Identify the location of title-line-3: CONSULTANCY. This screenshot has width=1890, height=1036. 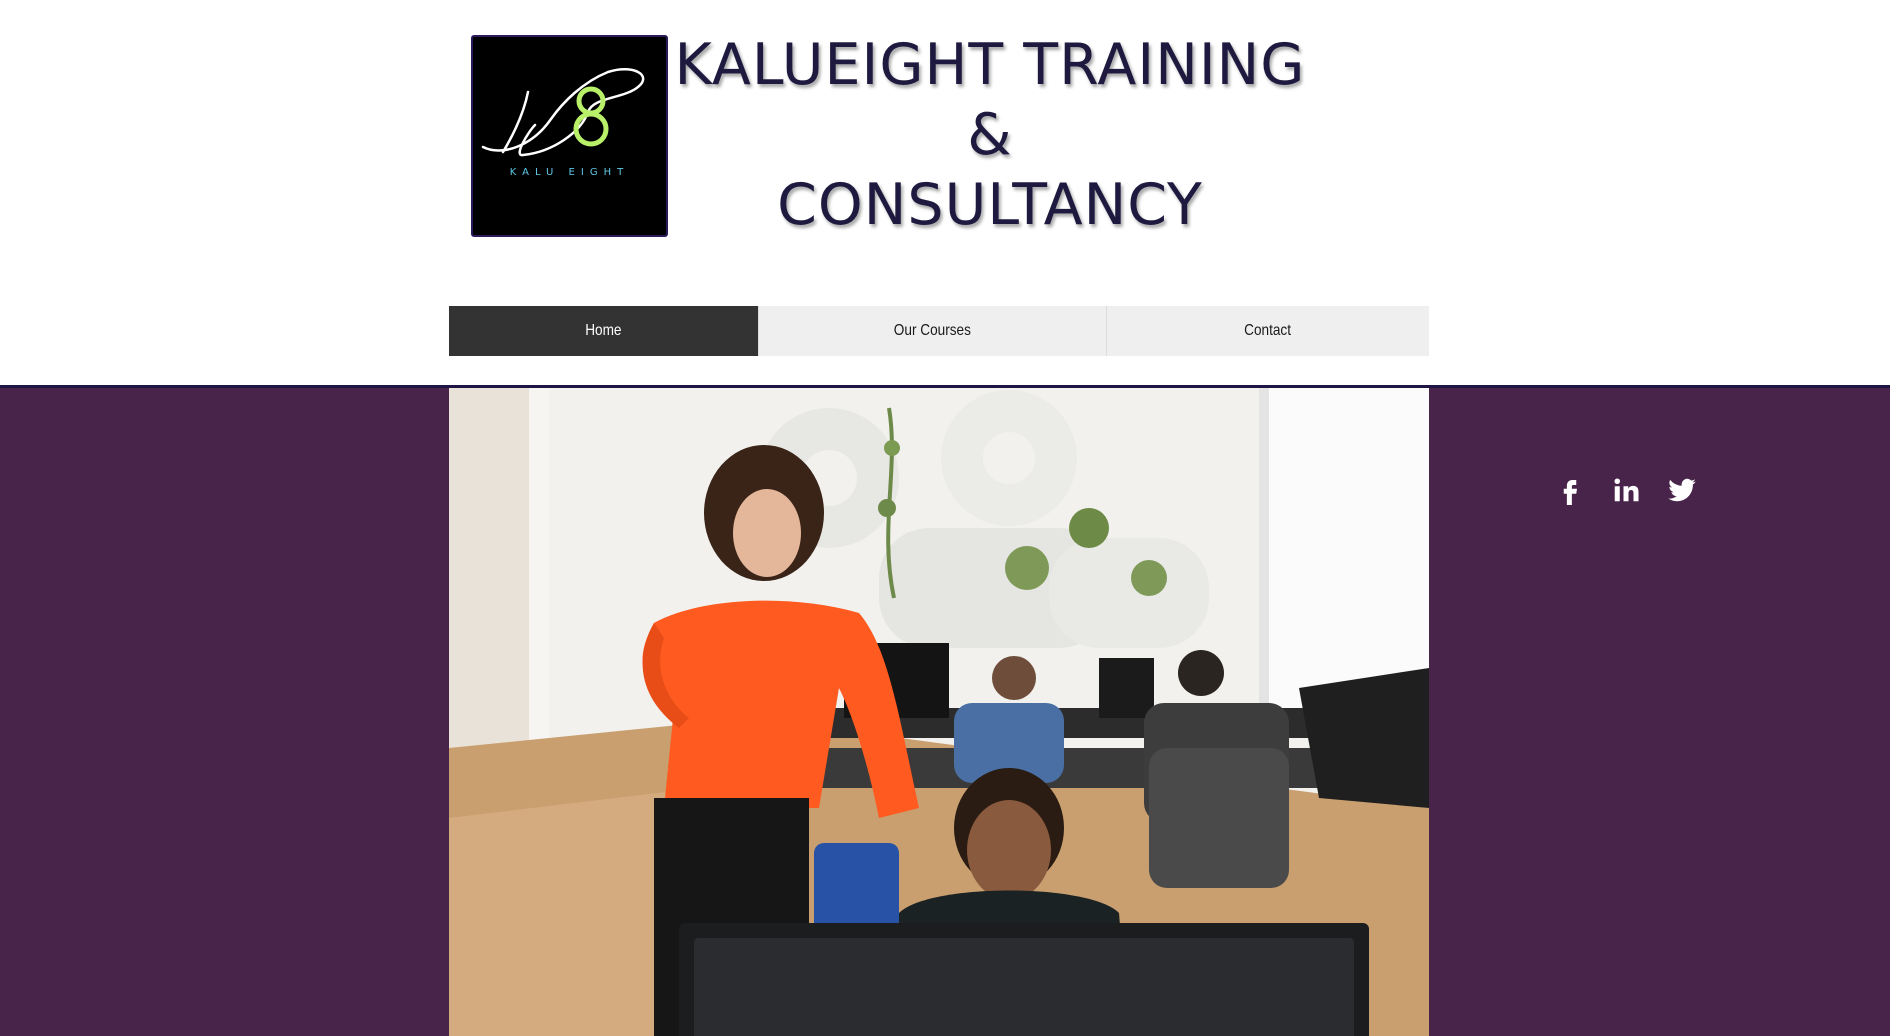
(990, 205).